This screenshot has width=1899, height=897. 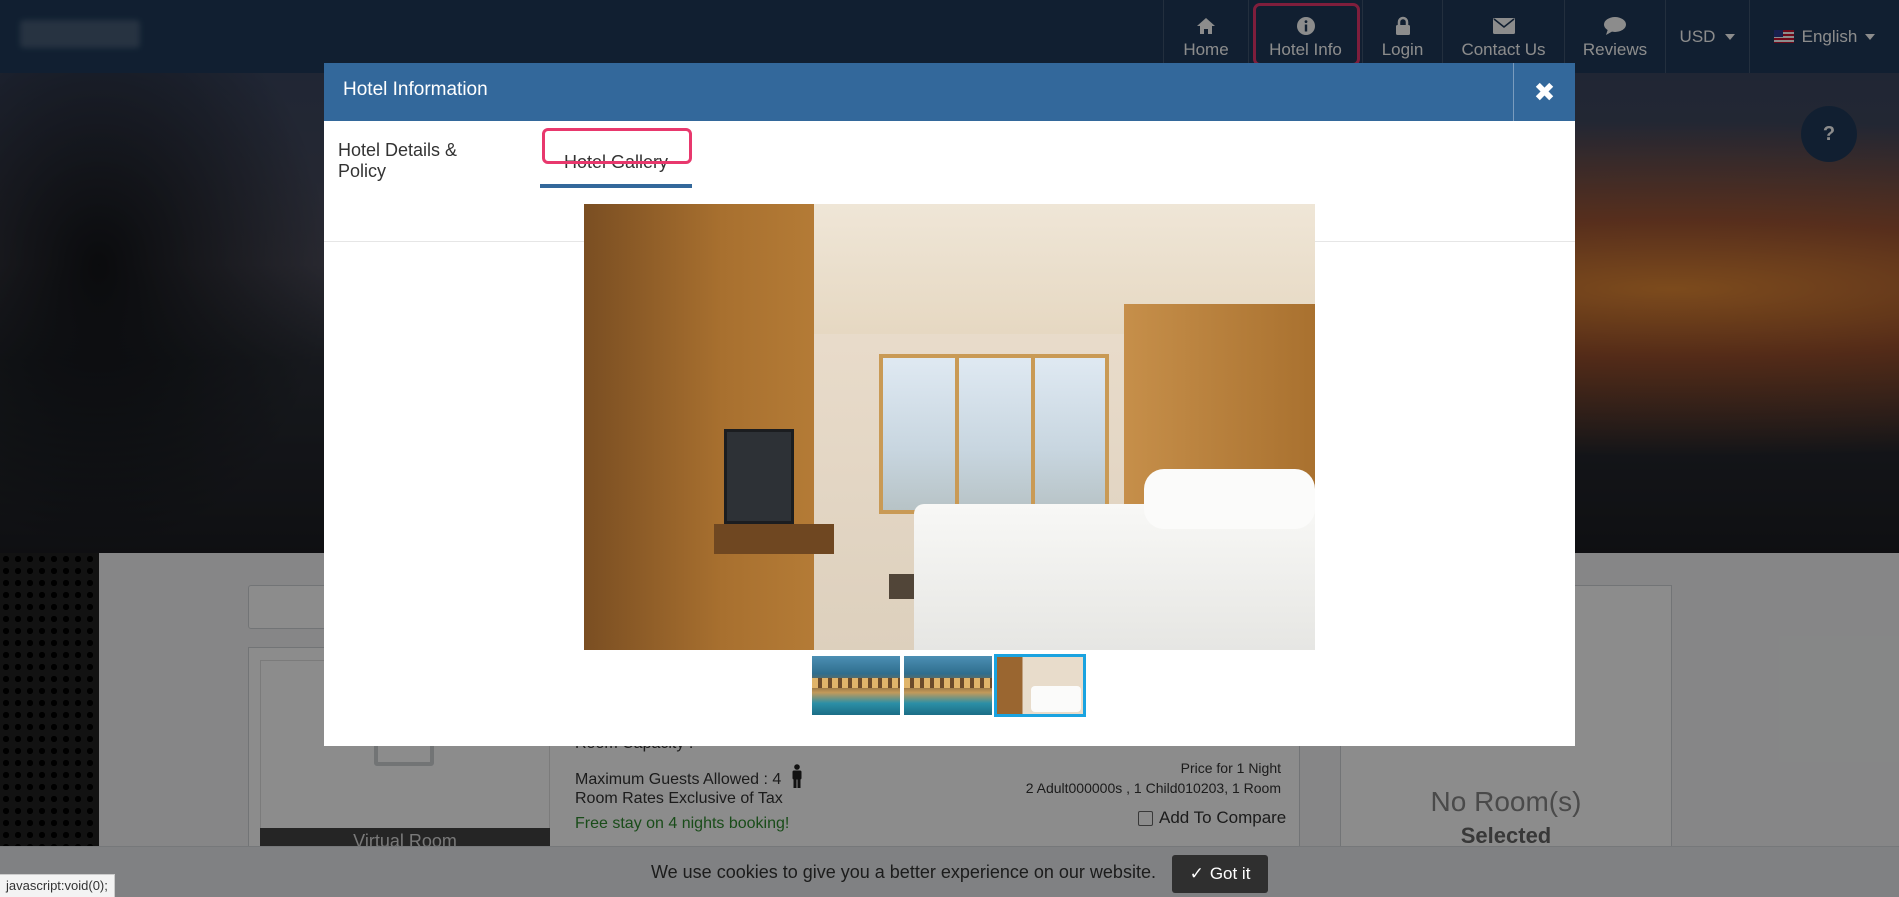 I want to click on gallery-thumbnails, so click(x=949, y=685).